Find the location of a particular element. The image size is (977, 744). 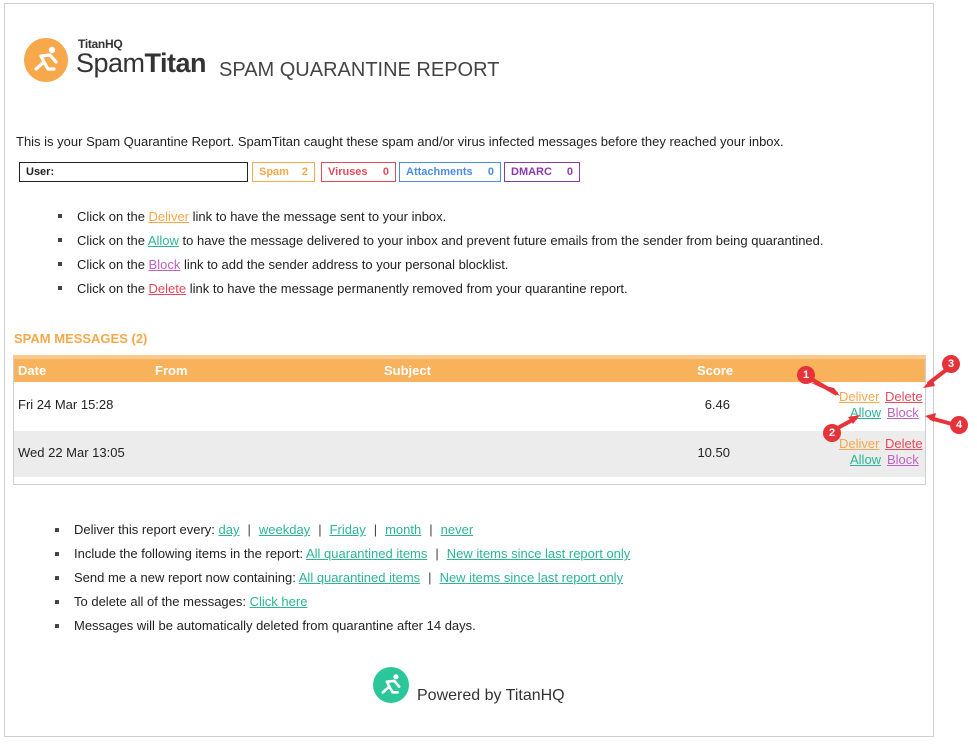

powered-by-text: Powered by TitanHQ is located at coordinates (491, 695).